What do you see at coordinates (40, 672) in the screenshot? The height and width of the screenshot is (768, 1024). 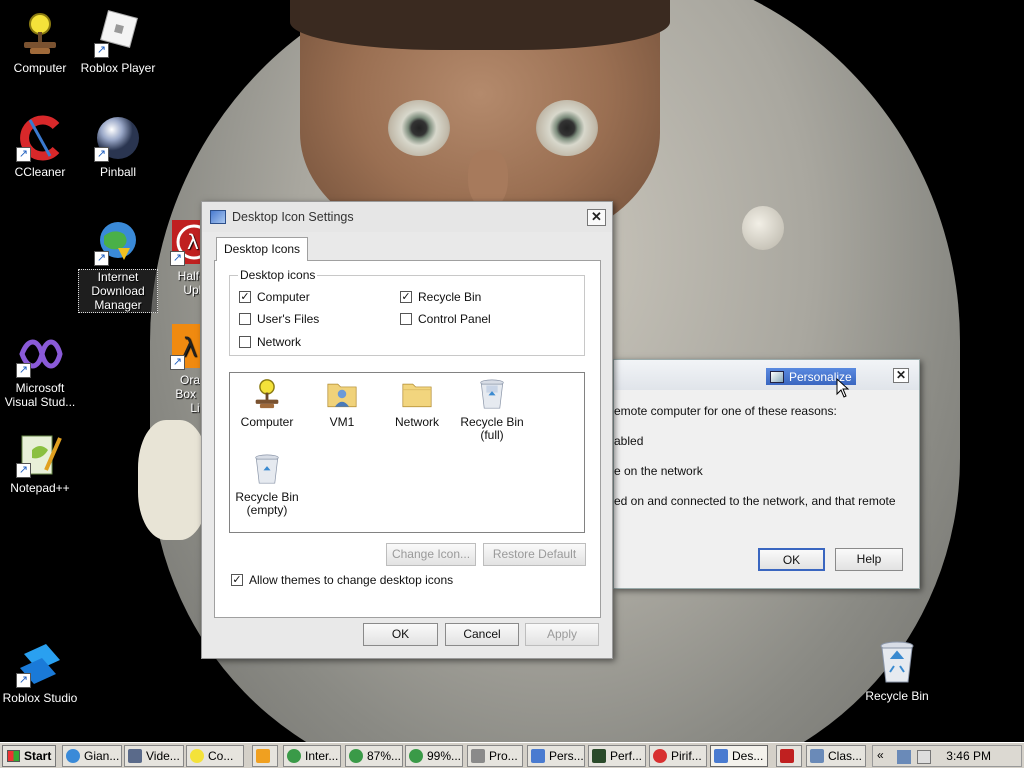 I see `desktop-icon-roblox-studio: ↗ Roblox Studio` at bounding box center [40, 672].